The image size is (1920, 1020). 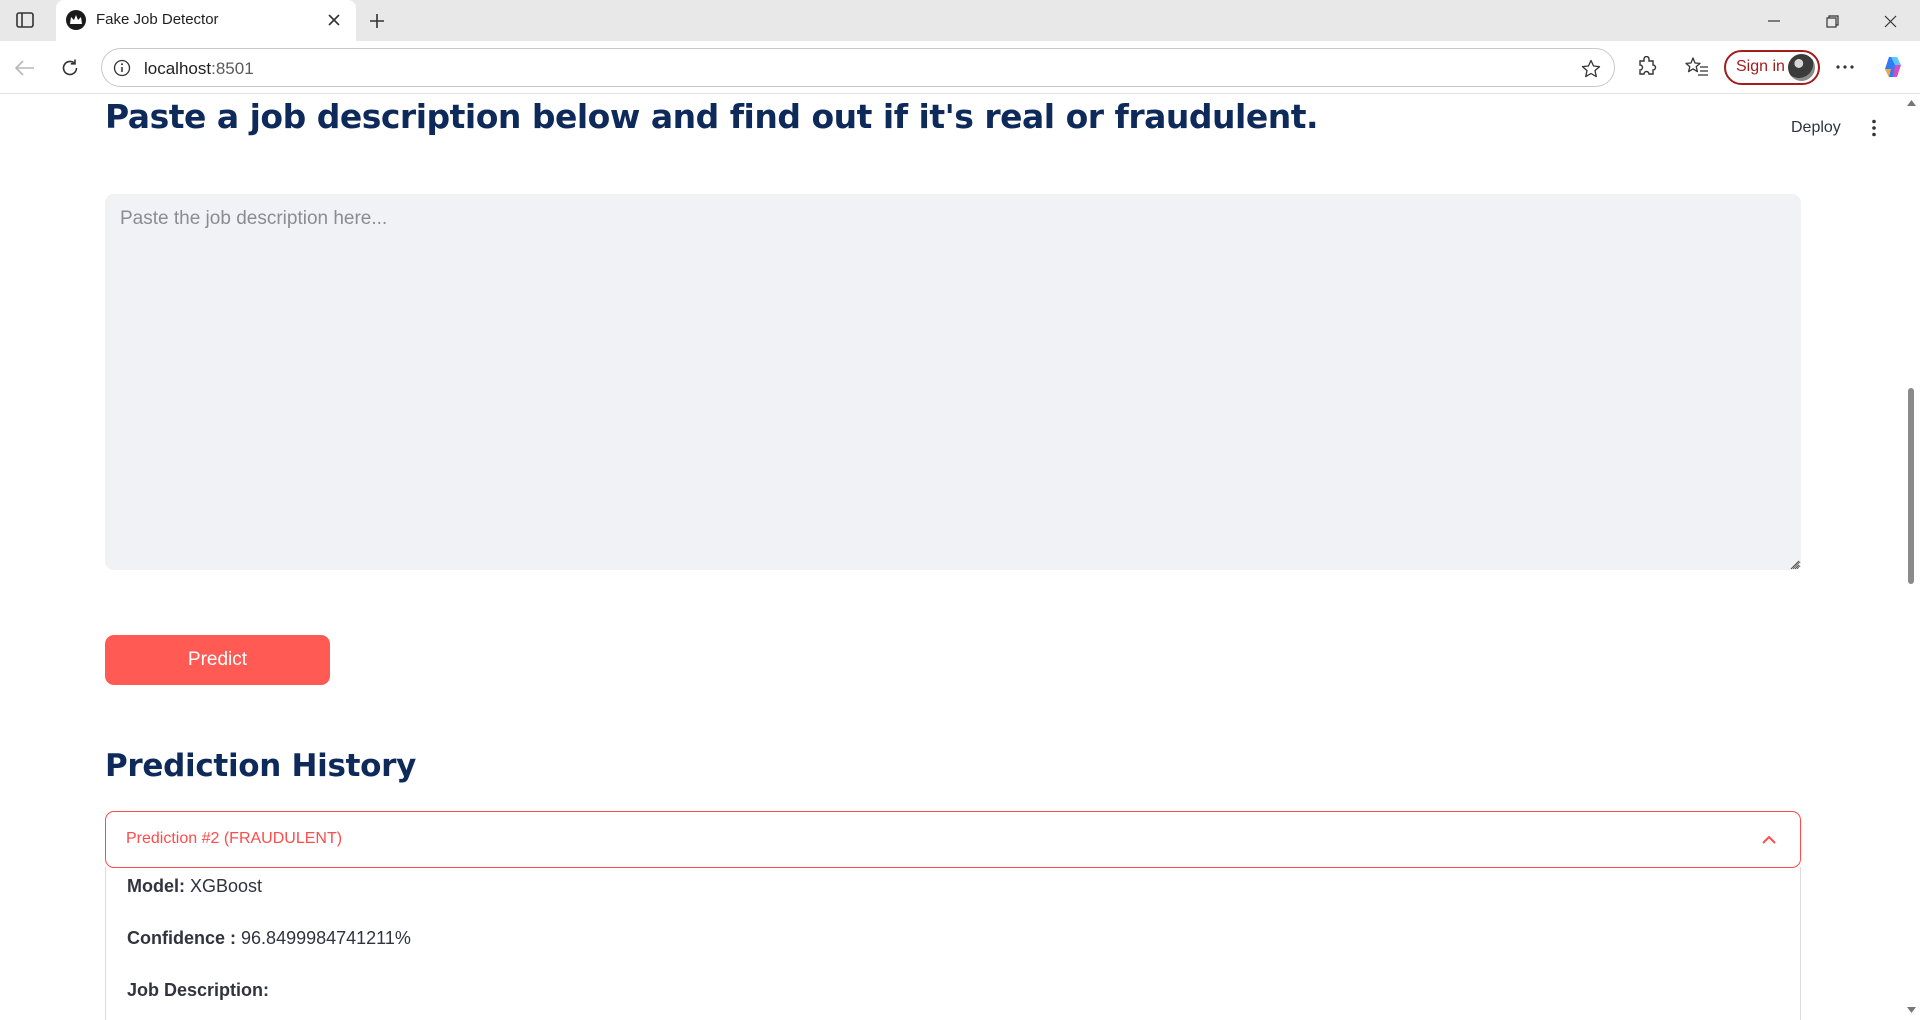 What do you see at coordinates (960, 20) in the screenshot?
I see `tab-bar: Fake Job Detector` at bounding box center [960, 20].